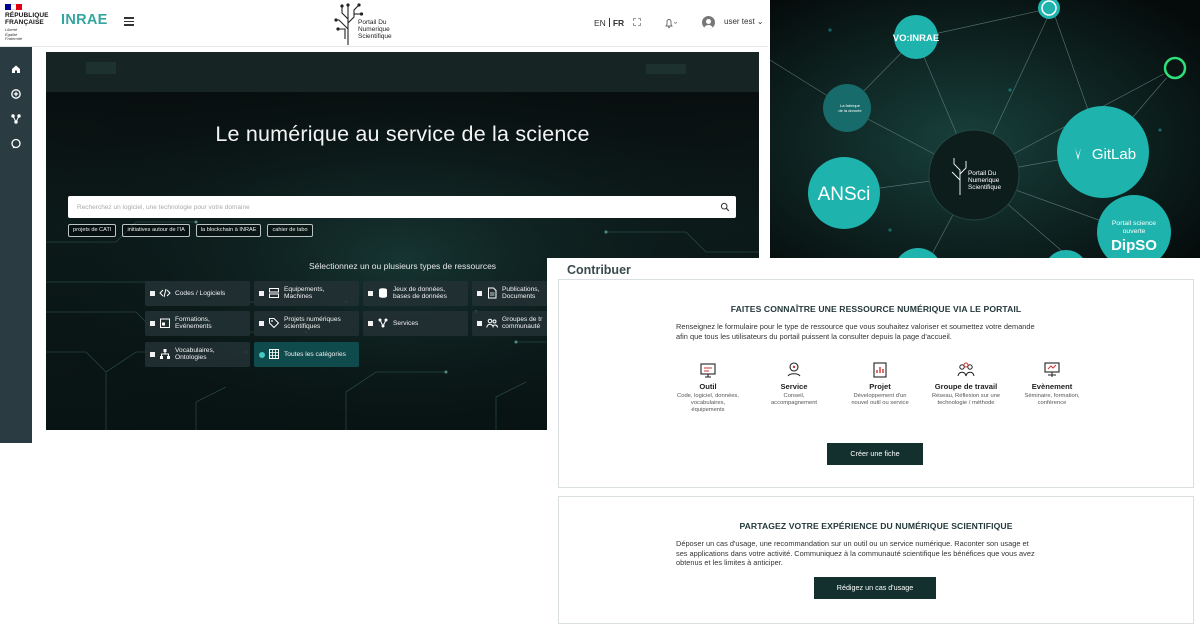 This screenshot has height=628, width=1200. I want to click on type-label: Projets numériques scientifiques, so click(312, 323).